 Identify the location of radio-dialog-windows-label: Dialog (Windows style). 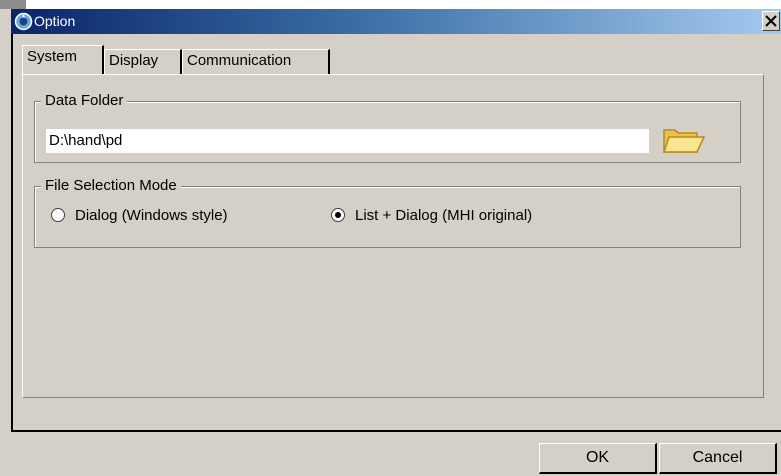
(151, 215).